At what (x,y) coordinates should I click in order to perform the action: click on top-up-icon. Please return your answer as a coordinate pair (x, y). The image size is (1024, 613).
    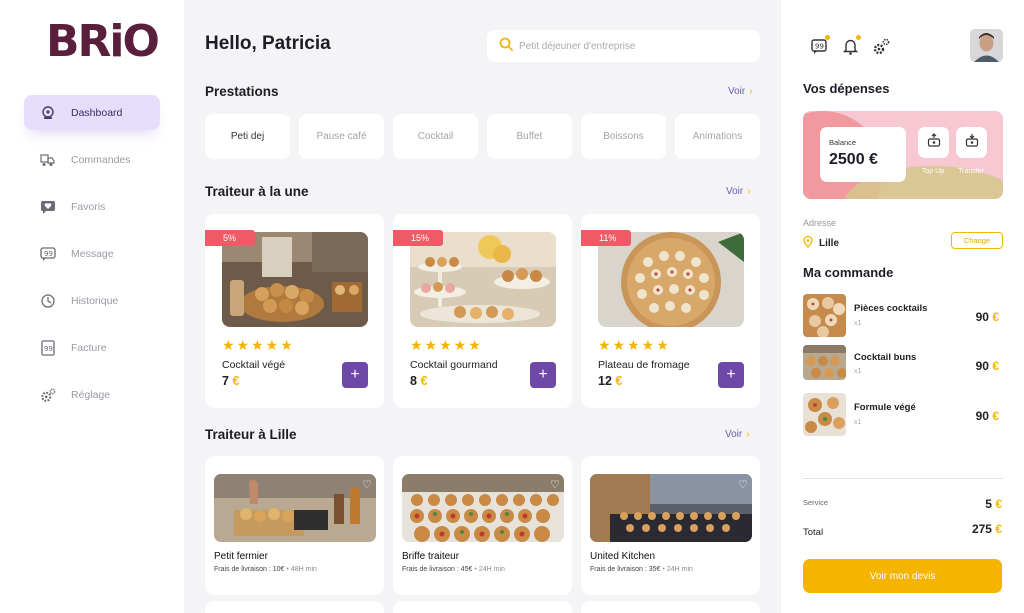
    Looking at the image, I should click on (934, 142).